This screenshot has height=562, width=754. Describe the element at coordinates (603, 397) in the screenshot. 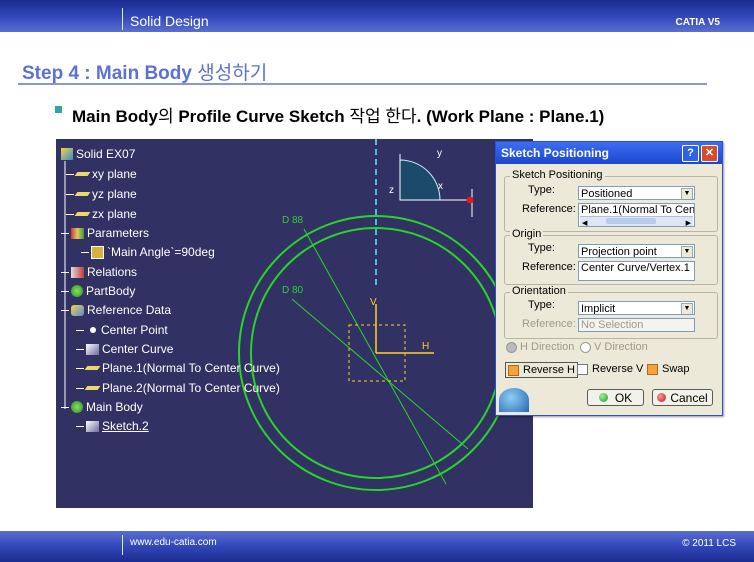

I see `ok-icon` at that location.